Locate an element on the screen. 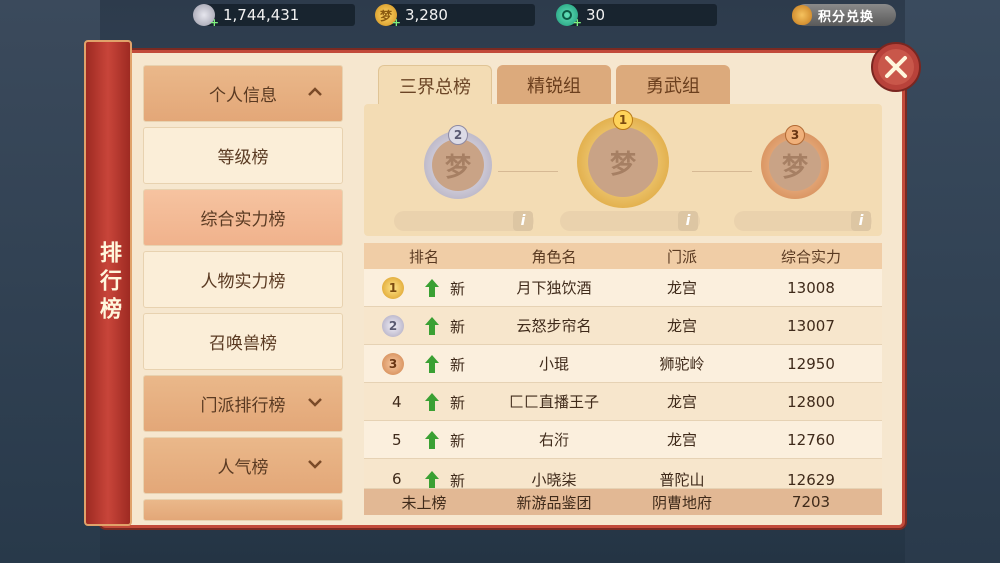 The width and height of the screenshot is (1000, 563). player-name: 匚匚直播王子 is located at coordinates (553, 402).